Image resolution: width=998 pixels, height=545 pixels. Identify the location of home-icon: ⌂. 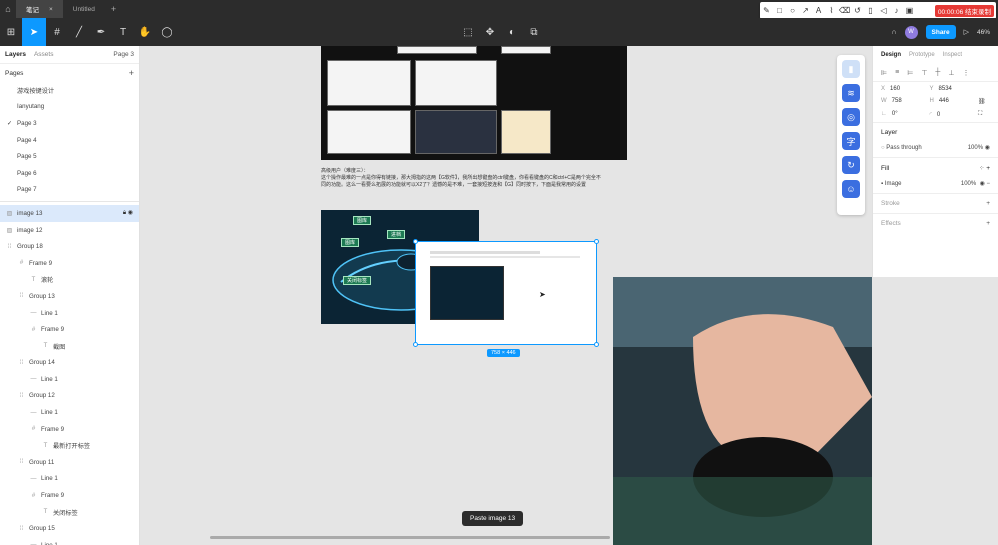
(8, 9).